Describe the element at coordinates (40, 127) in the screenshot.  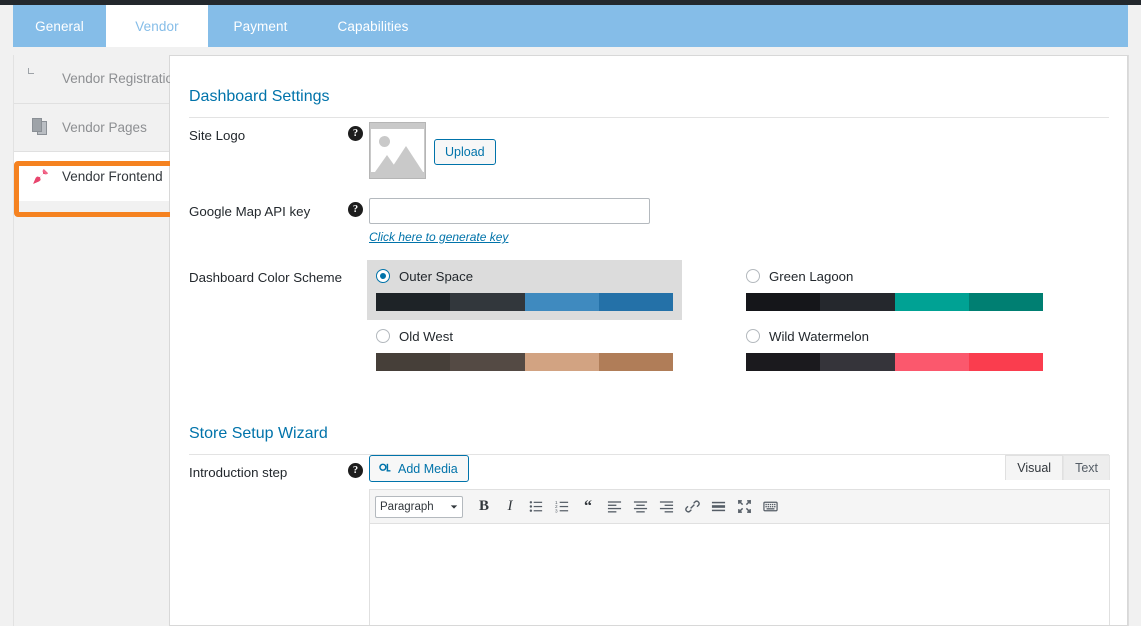
I see `pages-icon` at that location.